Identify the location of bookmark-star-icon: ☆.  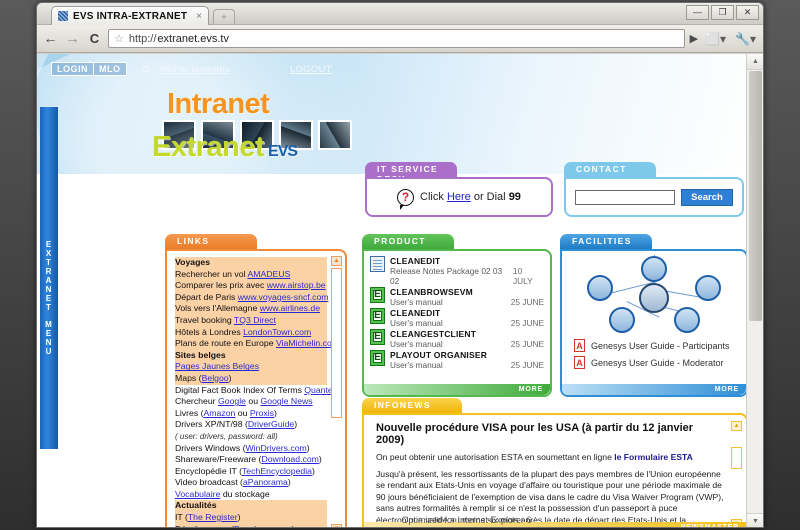
(119, 38).